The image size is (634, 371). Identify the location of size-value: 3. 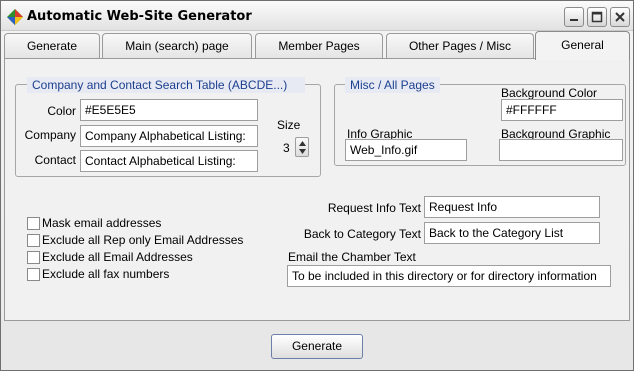
(286, 148).